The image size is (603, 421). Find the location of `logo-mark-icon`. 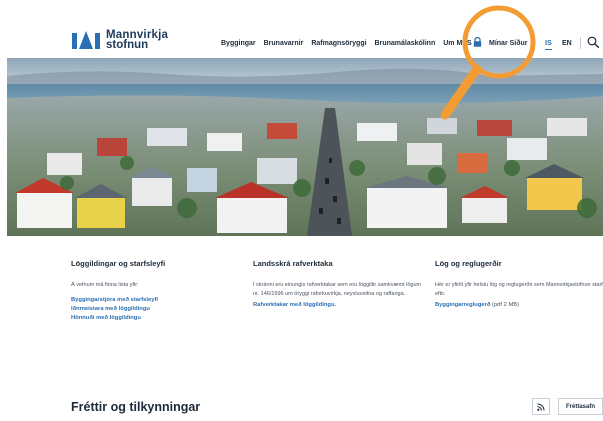

logo-mark-icon is located at coordinates (86, 40).